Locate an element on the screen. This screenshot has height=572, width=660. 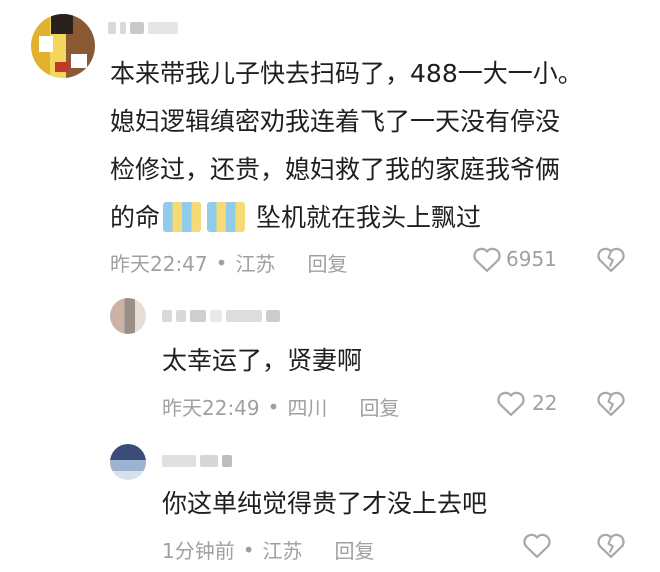
comment-meta: 昨天22:47 • 江苏 回复 is located at coordinates (228, 262).